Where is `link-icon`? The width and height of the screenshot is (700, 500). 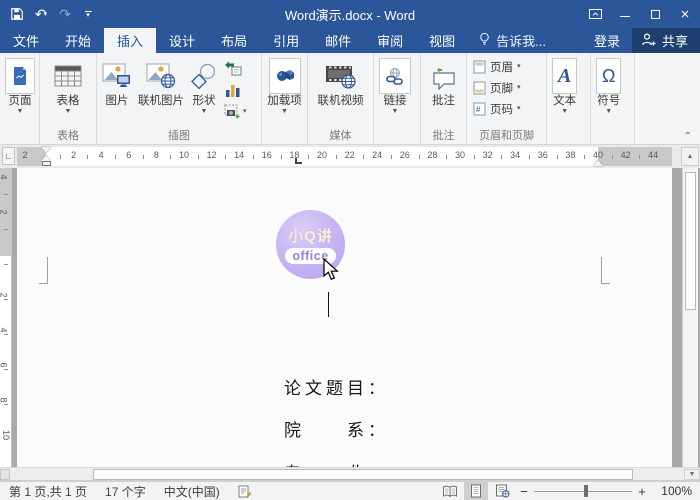
link-icon is located at coordinates (395, 76).